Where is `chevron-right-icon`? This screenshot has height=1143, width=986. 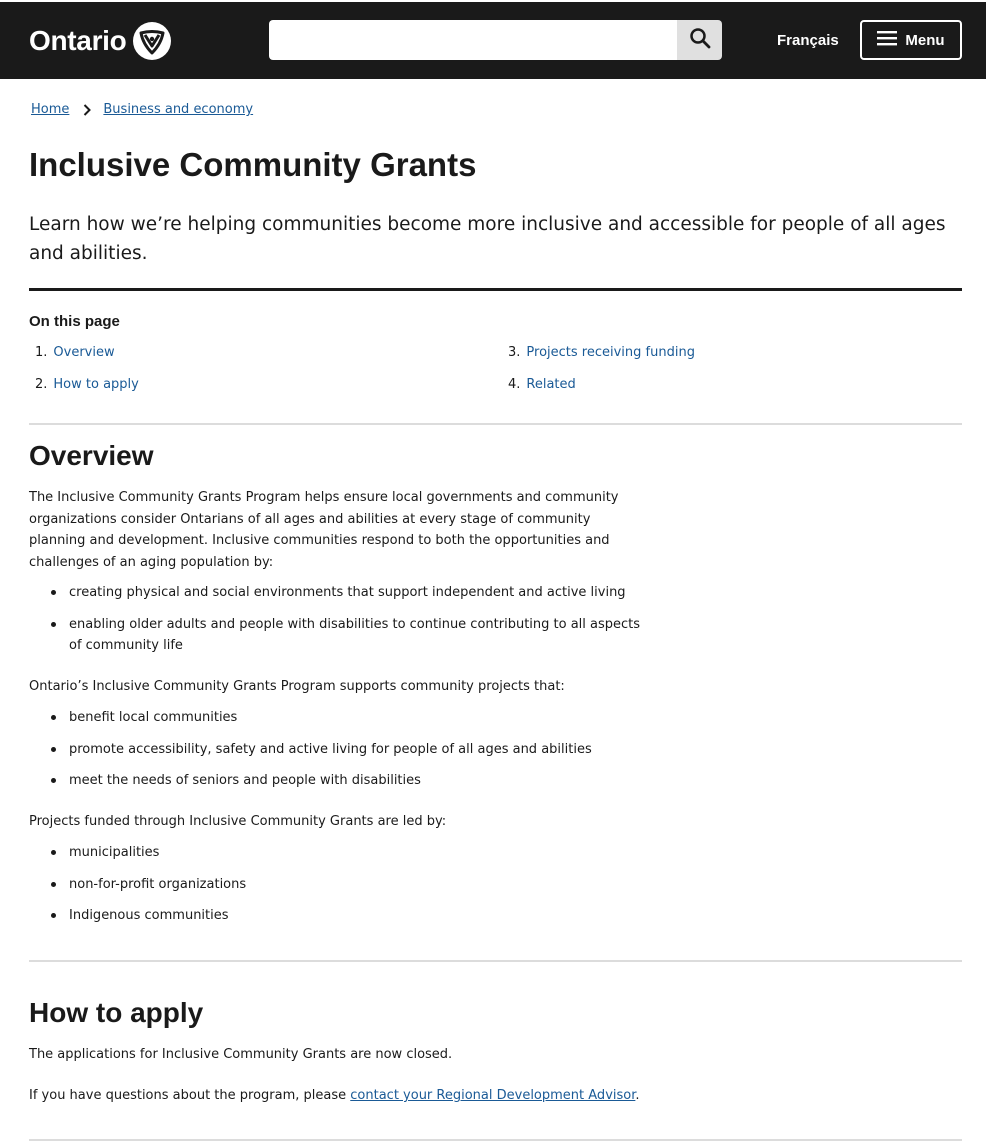 chevron-right-icon is located at coordinates (87, 109).